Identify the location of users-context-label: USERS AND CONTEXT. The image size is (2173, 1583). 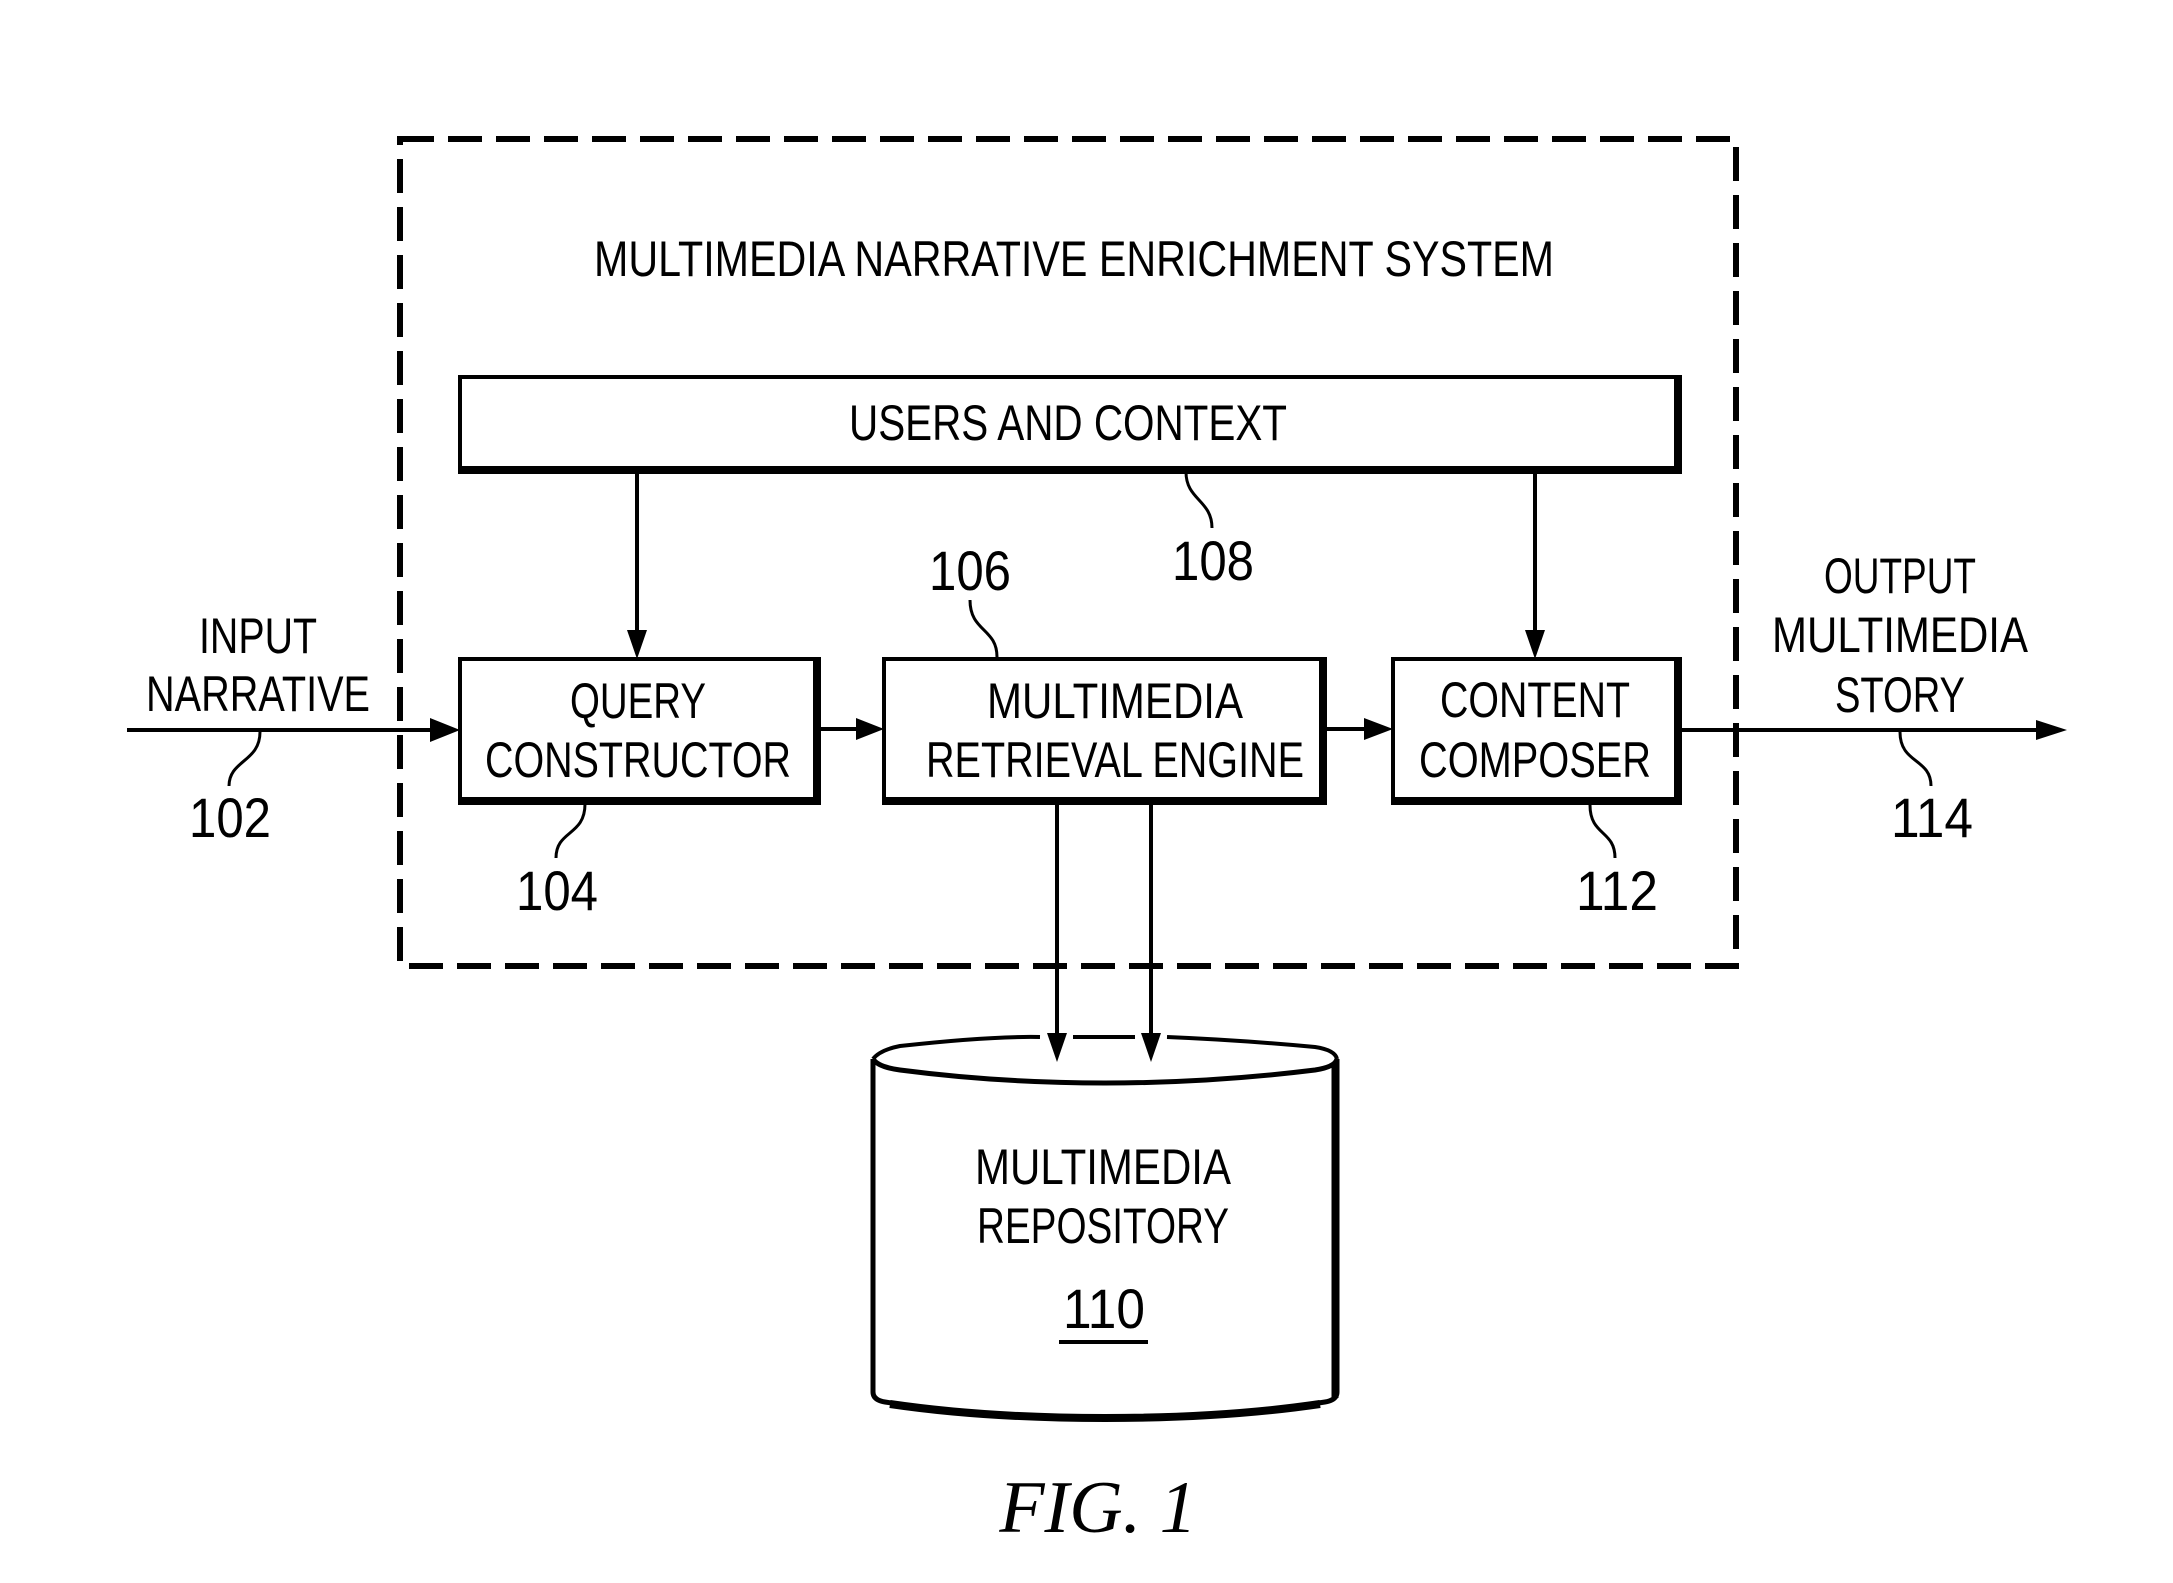
(1068, 423).